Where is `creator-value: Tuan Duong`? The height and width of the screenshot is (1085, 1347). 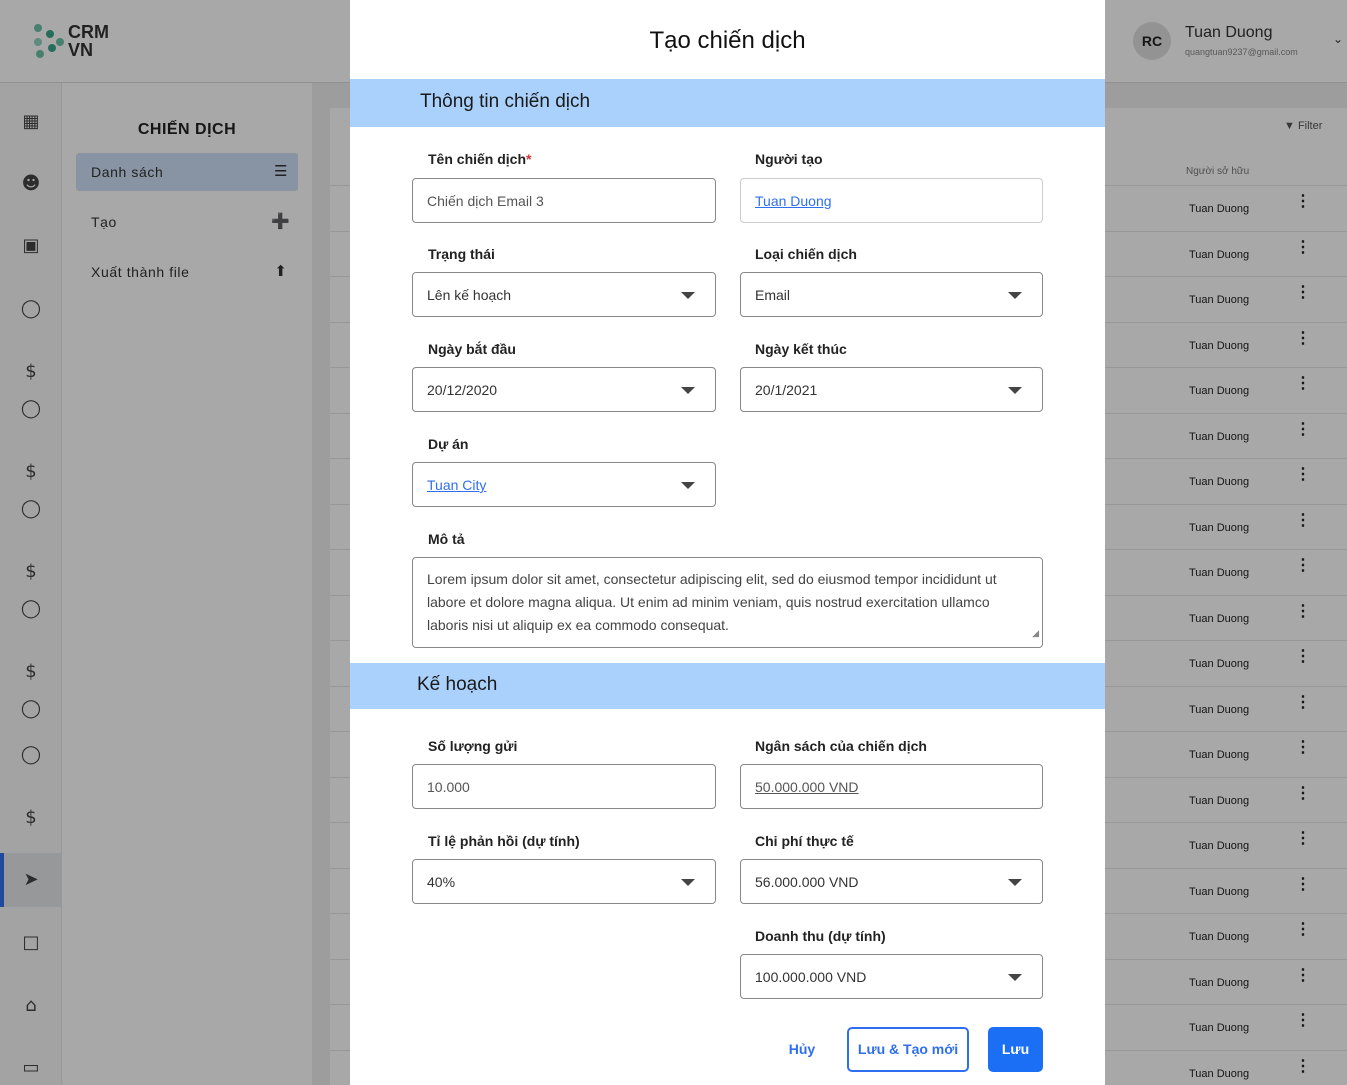 creator-value: Tuan Duong is located at coordinates (793, 201).